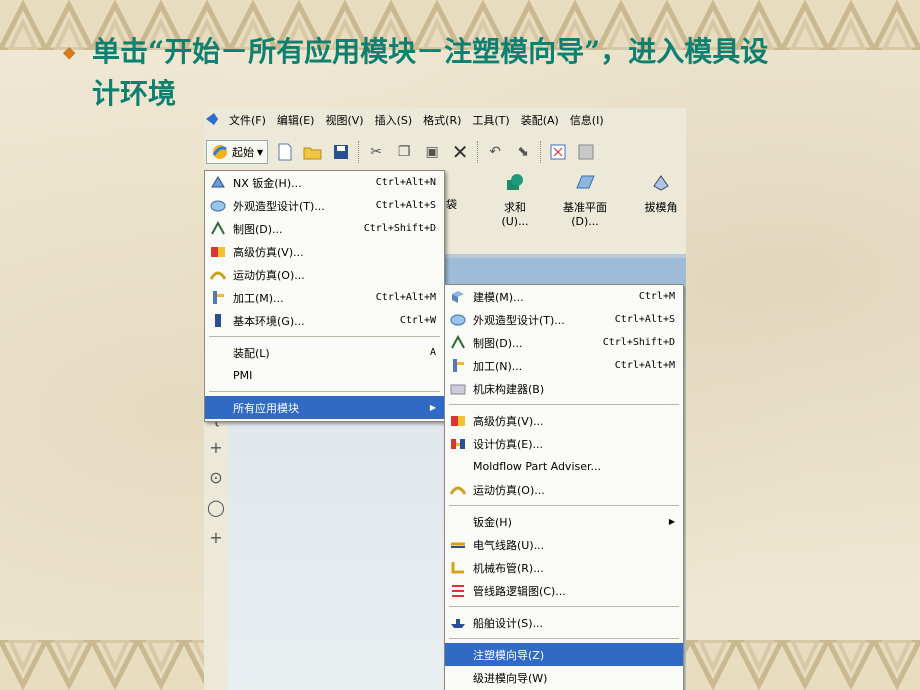 The width and height of the screenshot is (920, 690). What do you see at coordinates (324, 407) in the screenshot?
I see `start-menu-item: 所有应用模块 ▶` at bounding box center [324, 407].